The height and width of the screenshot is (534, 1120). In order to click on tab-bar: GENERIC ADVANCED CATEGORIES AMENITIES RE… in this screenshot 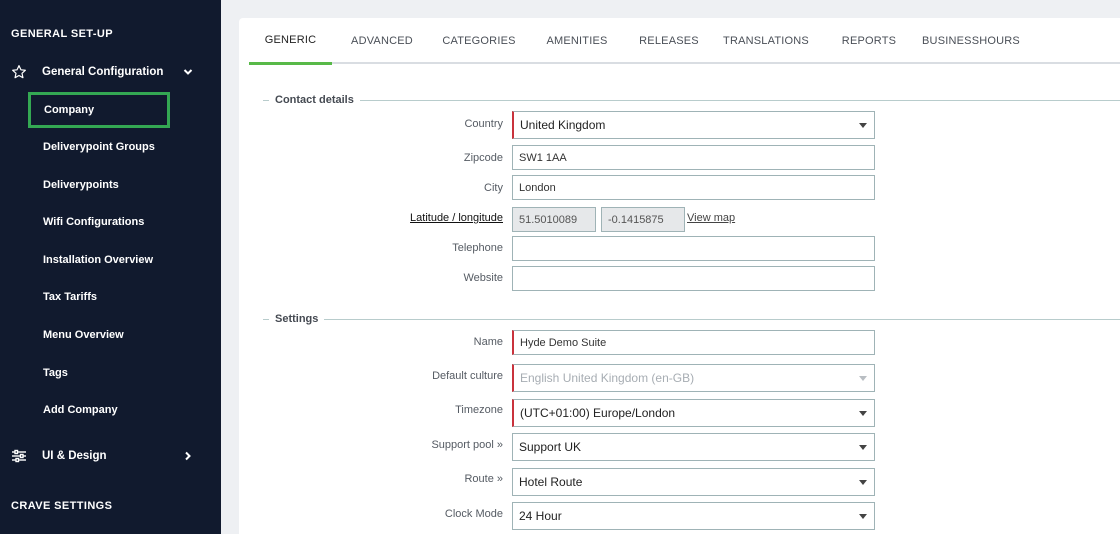, I will do `click(684, 41)`.